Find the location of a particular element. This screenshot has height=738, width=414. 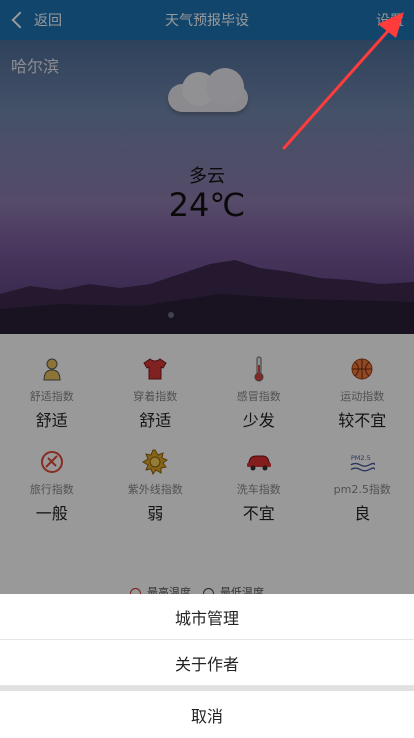

index-label: 洗车指数 is located at coordinates (258, 489).